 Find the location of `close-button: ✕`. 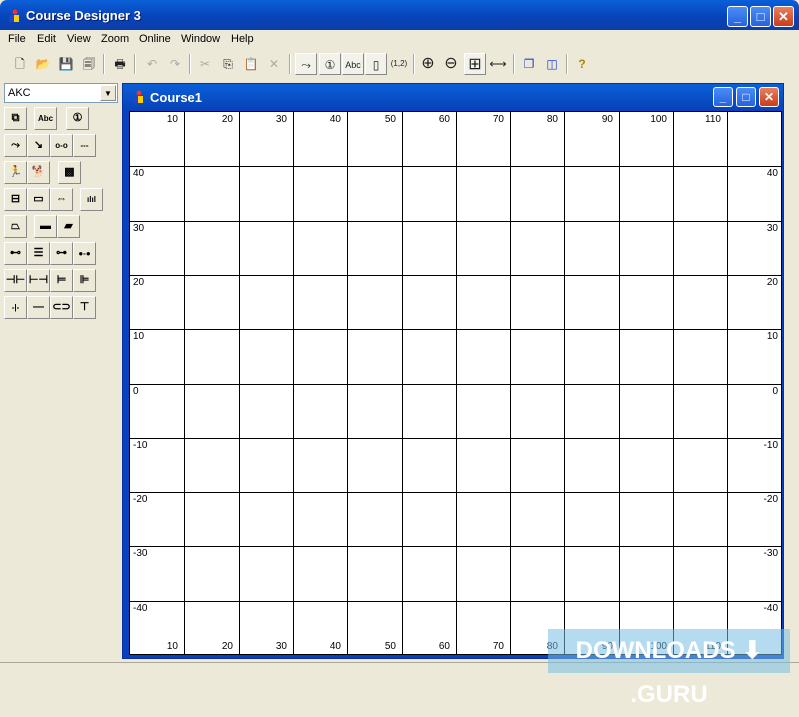

close-button: ✕ is located at coordinates (783, 16).